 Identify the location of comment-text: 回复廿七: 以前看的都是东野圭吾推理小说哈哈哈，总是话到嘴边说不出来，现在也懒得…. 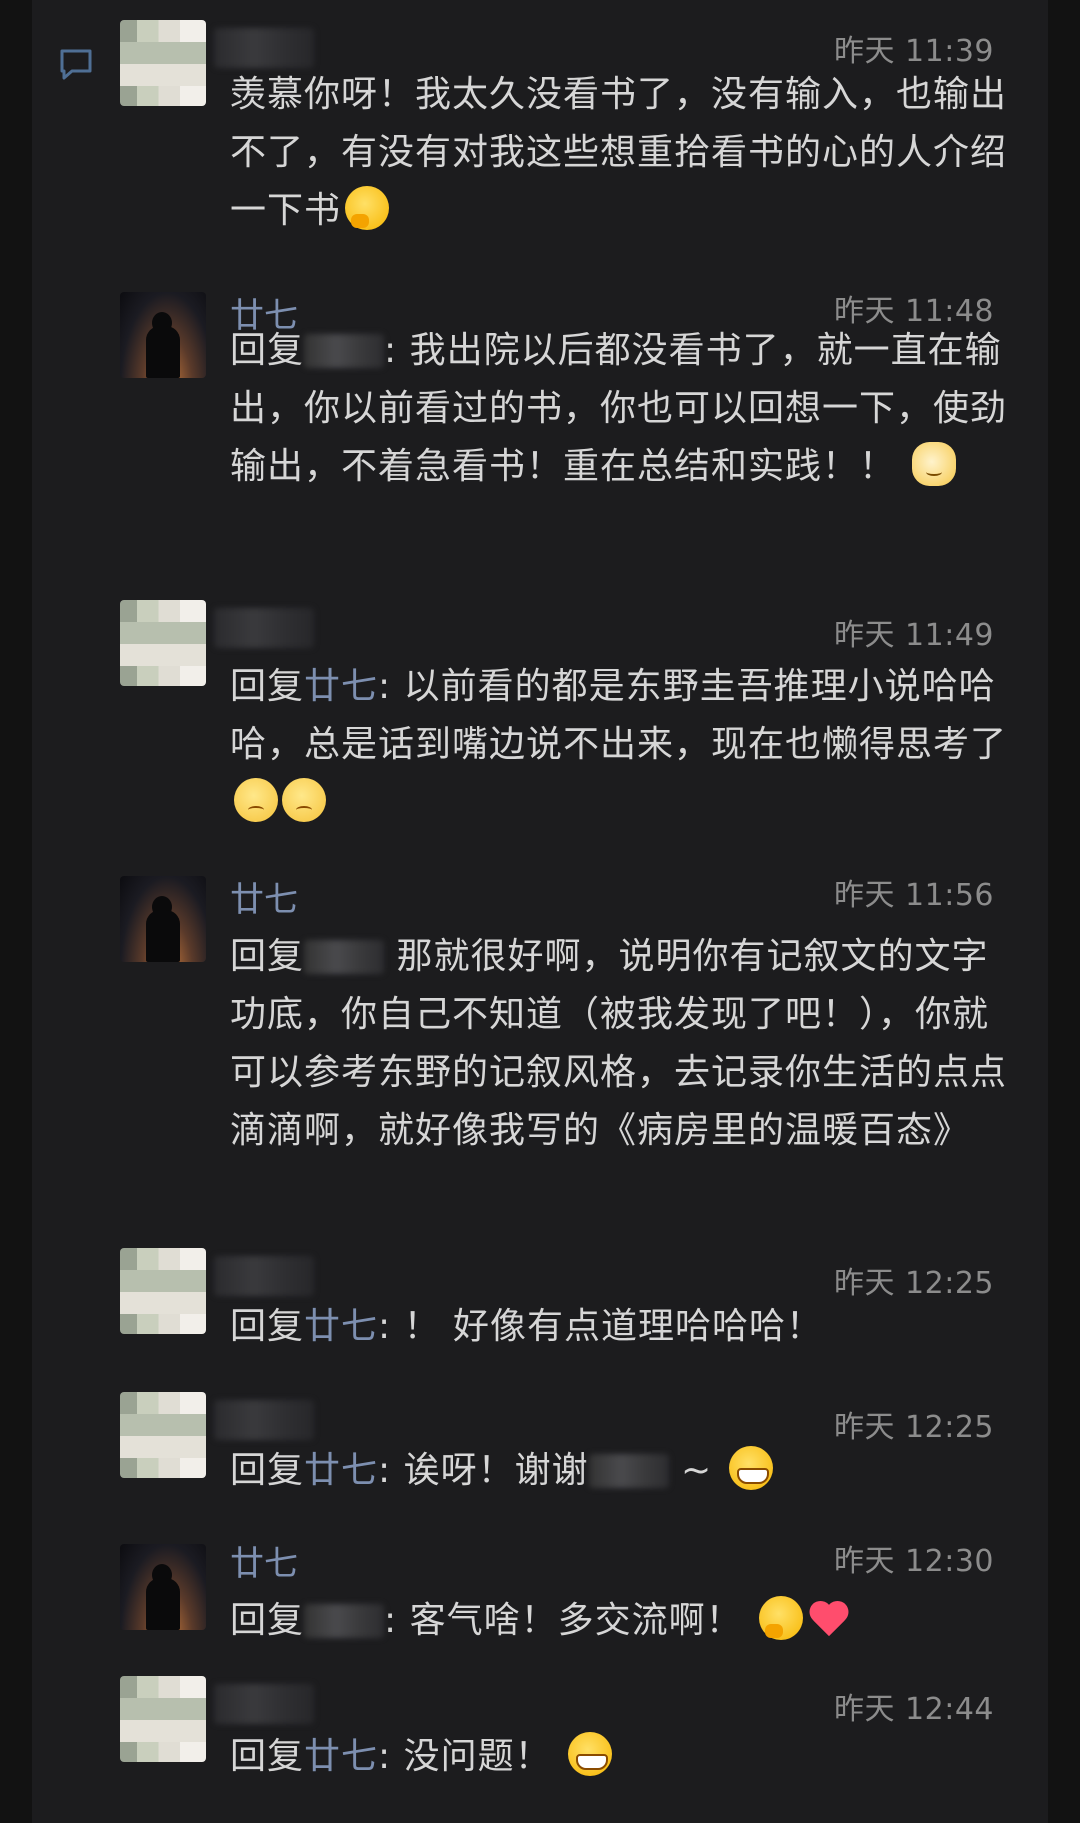
(620, 745).